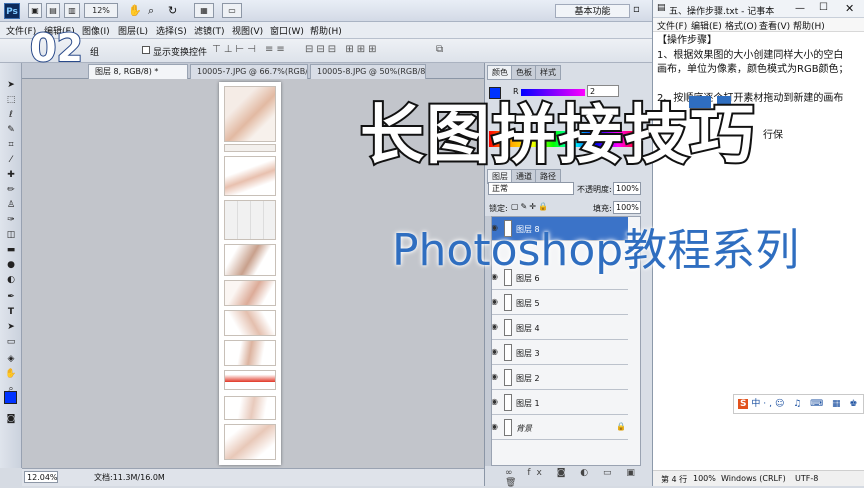 Image resolution: width=864 pixels, height=488 pixels. Describe the element at coordinates (627, 188) in the screenshot. I see `opacity-field: 100%` at that location.